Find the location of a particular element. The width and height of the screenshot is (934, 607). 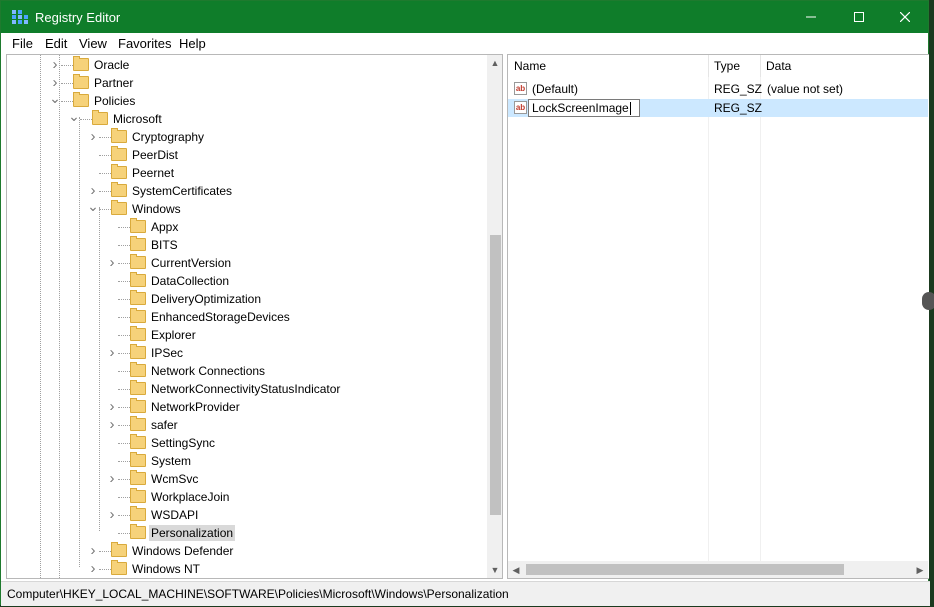

tree-node-label: SettingSync is located at coordinates (183, 443).